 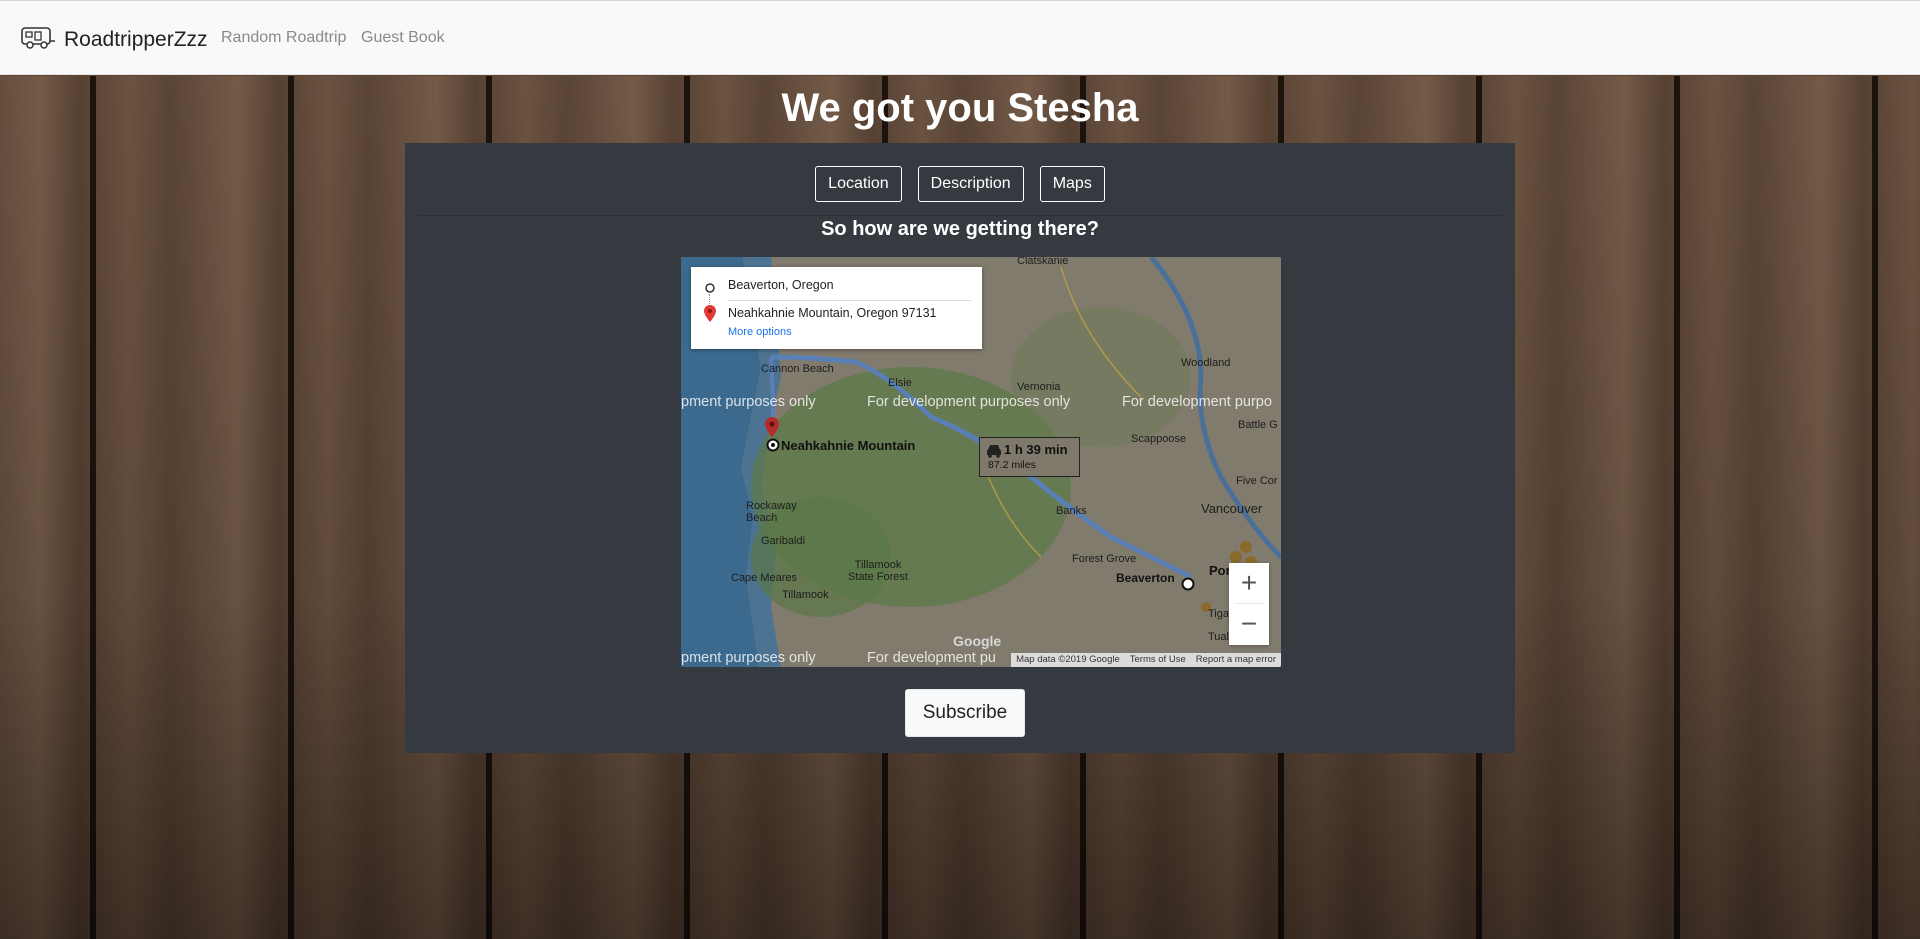 I want to click on route-time: 1 h 39 min, so click(x=1036, y=449).